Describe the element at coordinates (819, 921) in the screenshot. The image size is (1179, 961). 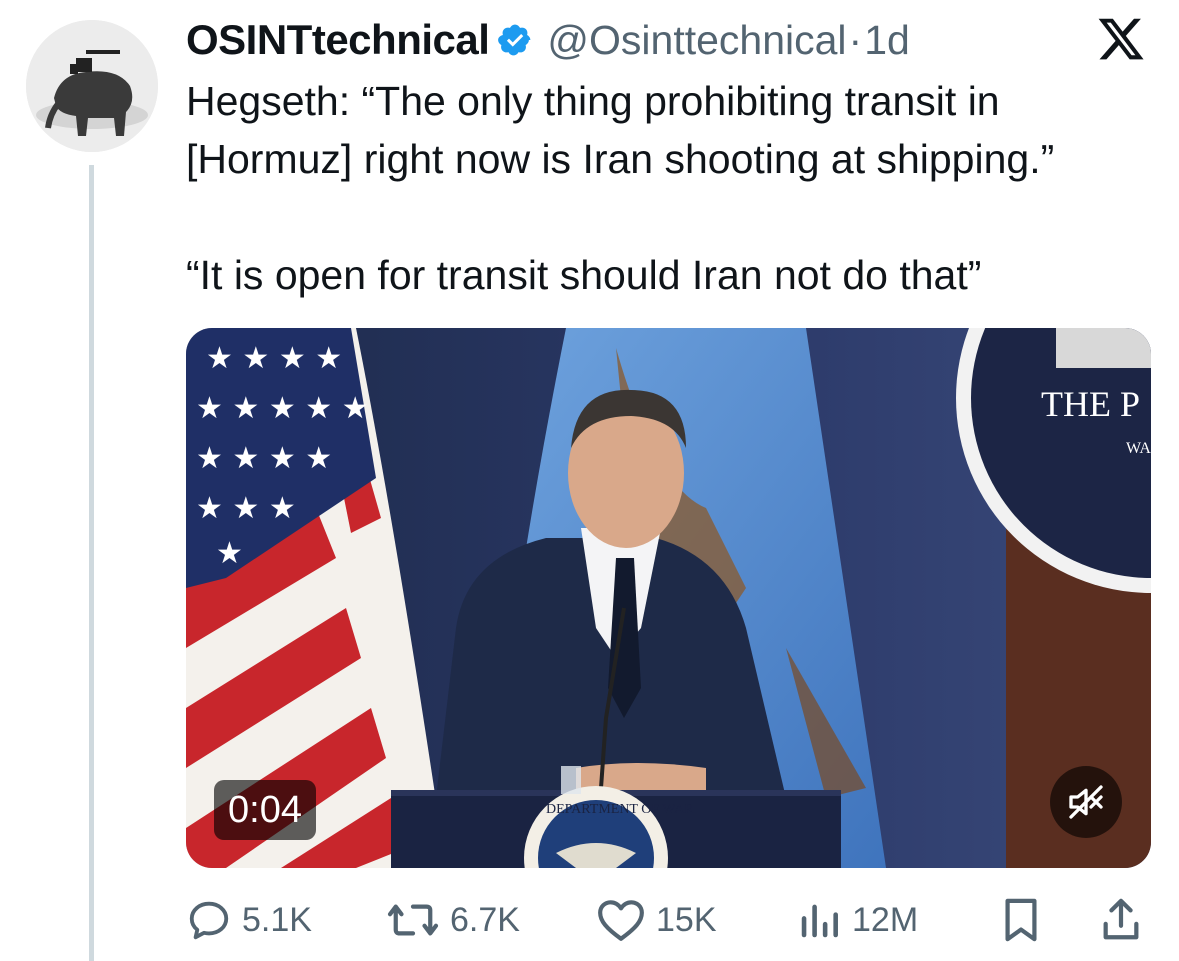
I see `views-icon` at that location.